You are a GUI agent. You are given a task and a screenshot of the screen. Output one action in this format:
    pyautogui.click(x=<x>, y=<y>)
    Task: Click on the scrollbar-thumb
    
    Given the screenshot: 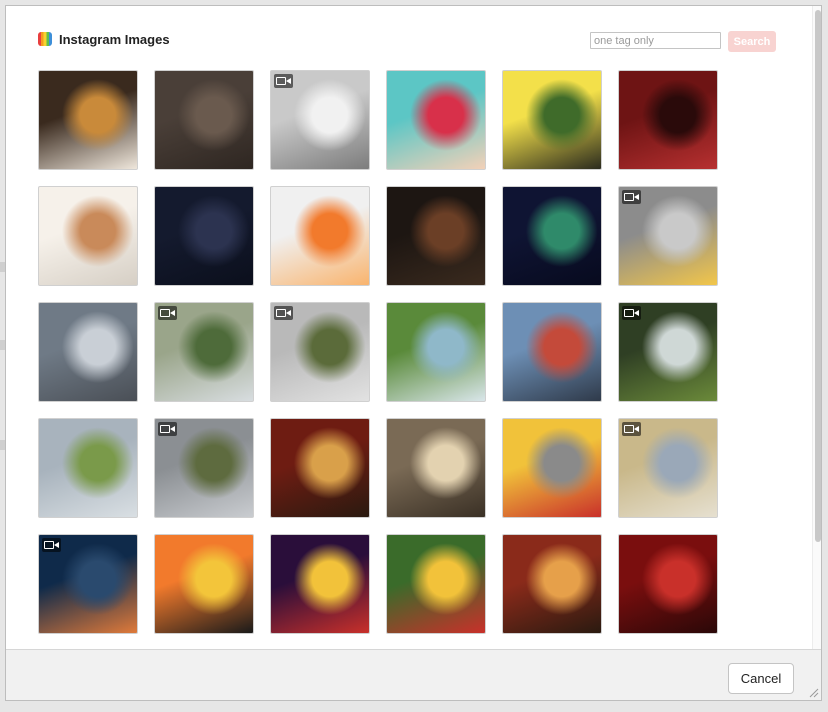 What is the action you would take?
    pyautogui.click(x=818, y=276)
    